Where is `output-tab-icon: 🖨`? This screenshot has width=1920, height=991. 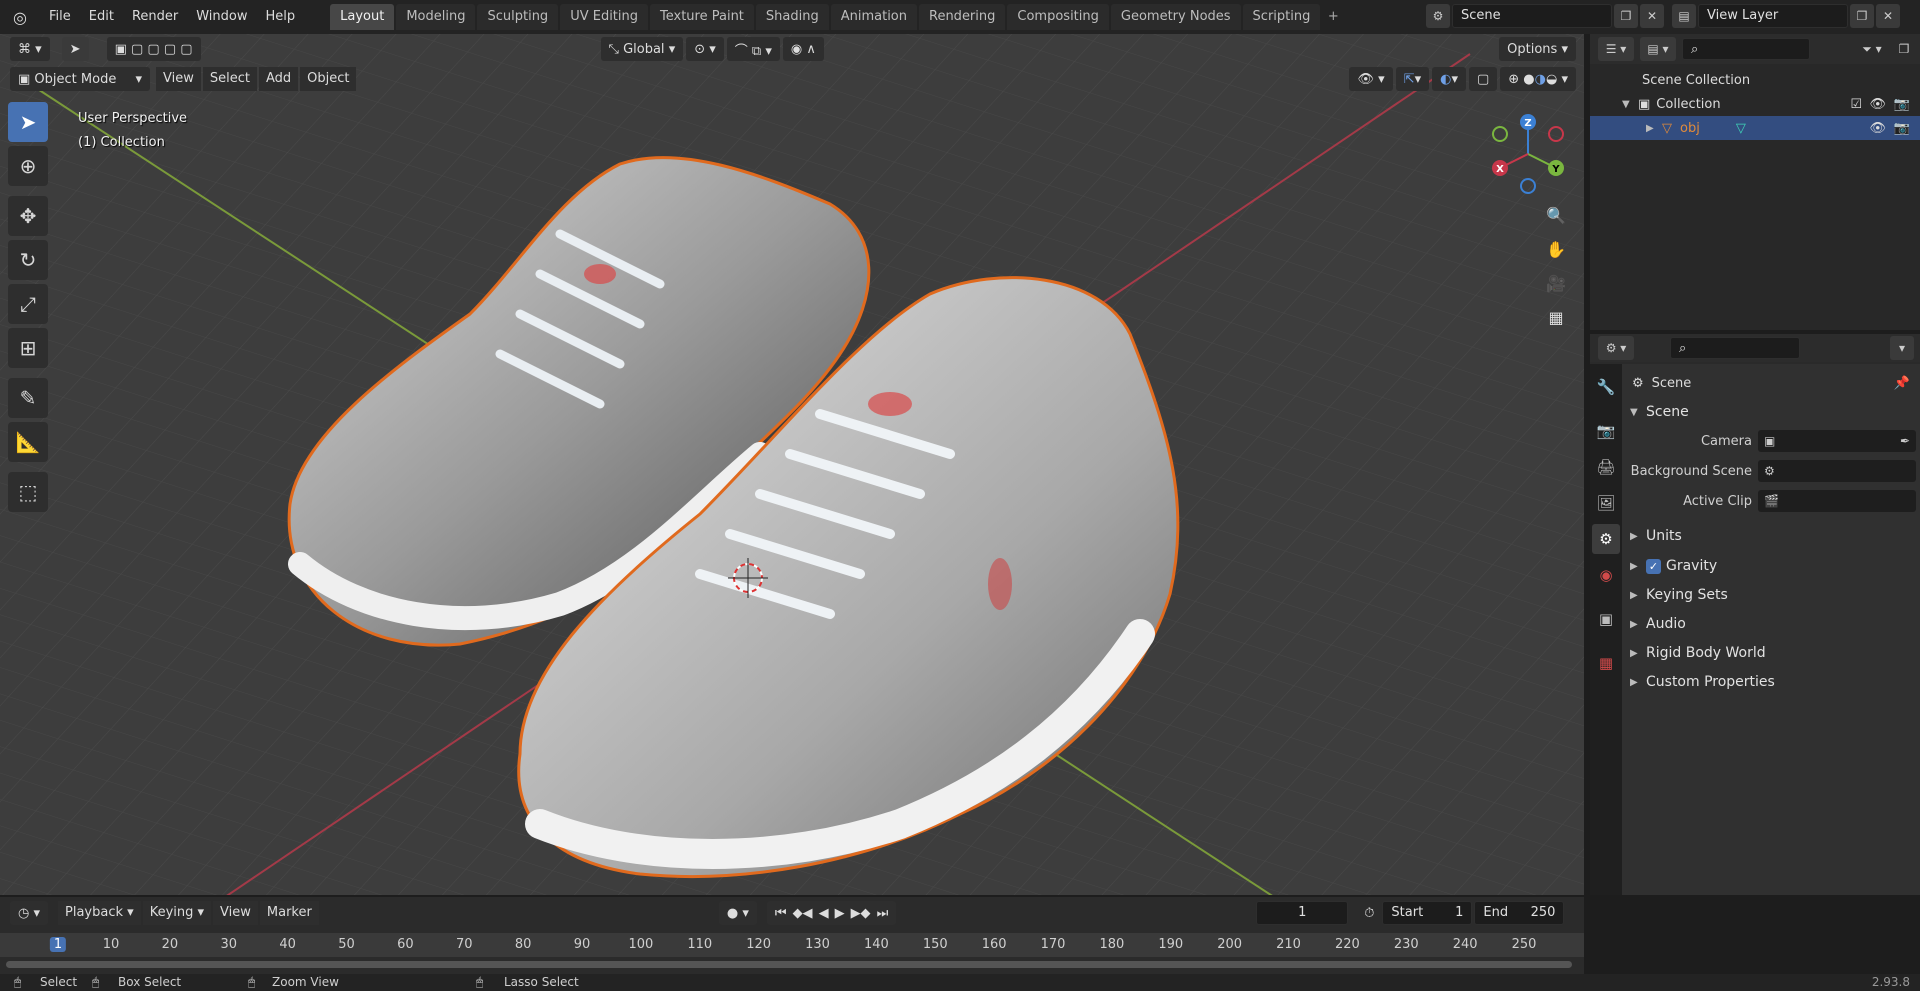 output-tab-icon: 🖨 is located at coordinates (1606, 467).